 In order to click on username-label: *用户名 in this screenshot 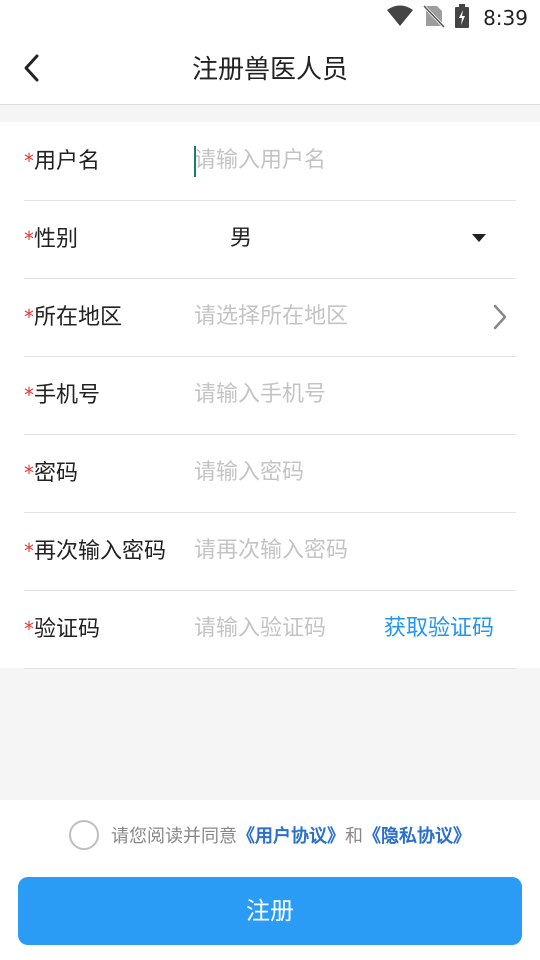, I will do `click(62, 161)`.